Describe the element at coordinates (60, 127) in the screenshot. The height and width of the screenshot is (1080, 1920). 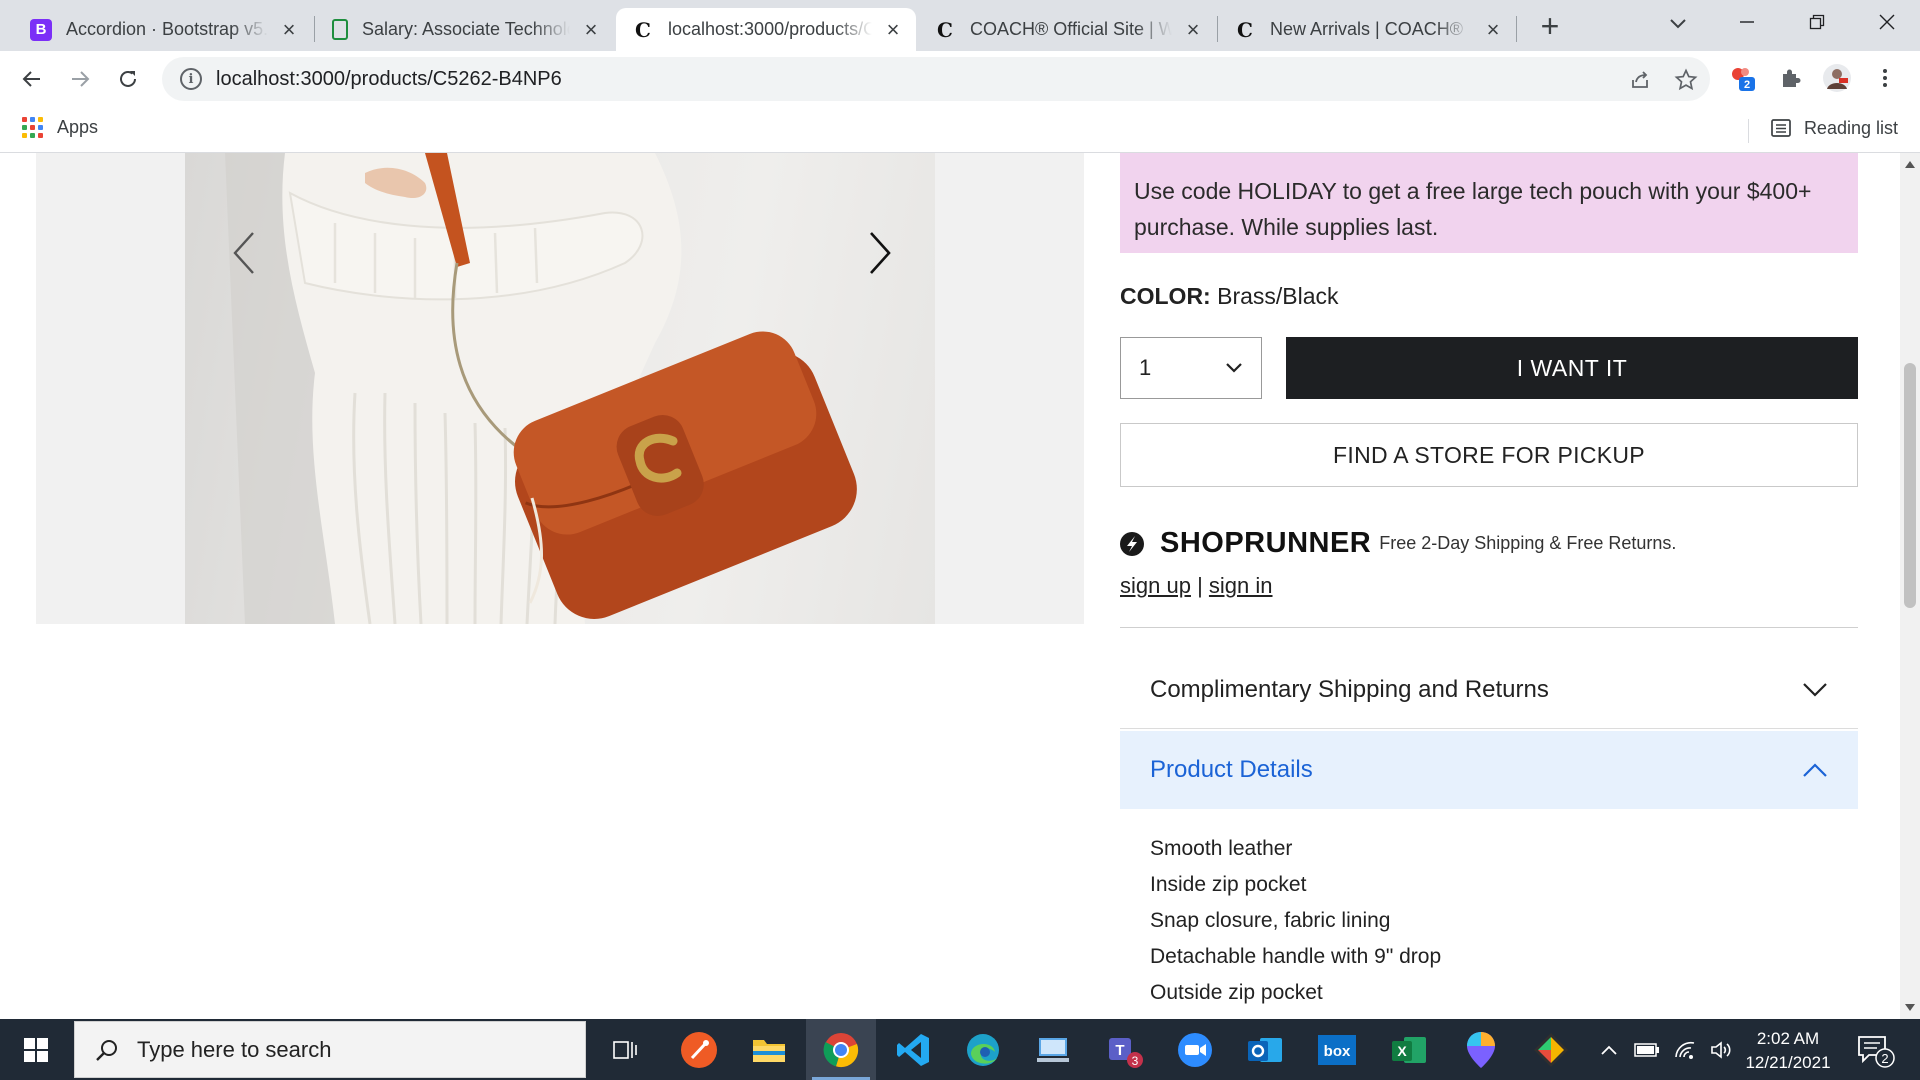
I see `apps-shortcut: Apps` at that location.